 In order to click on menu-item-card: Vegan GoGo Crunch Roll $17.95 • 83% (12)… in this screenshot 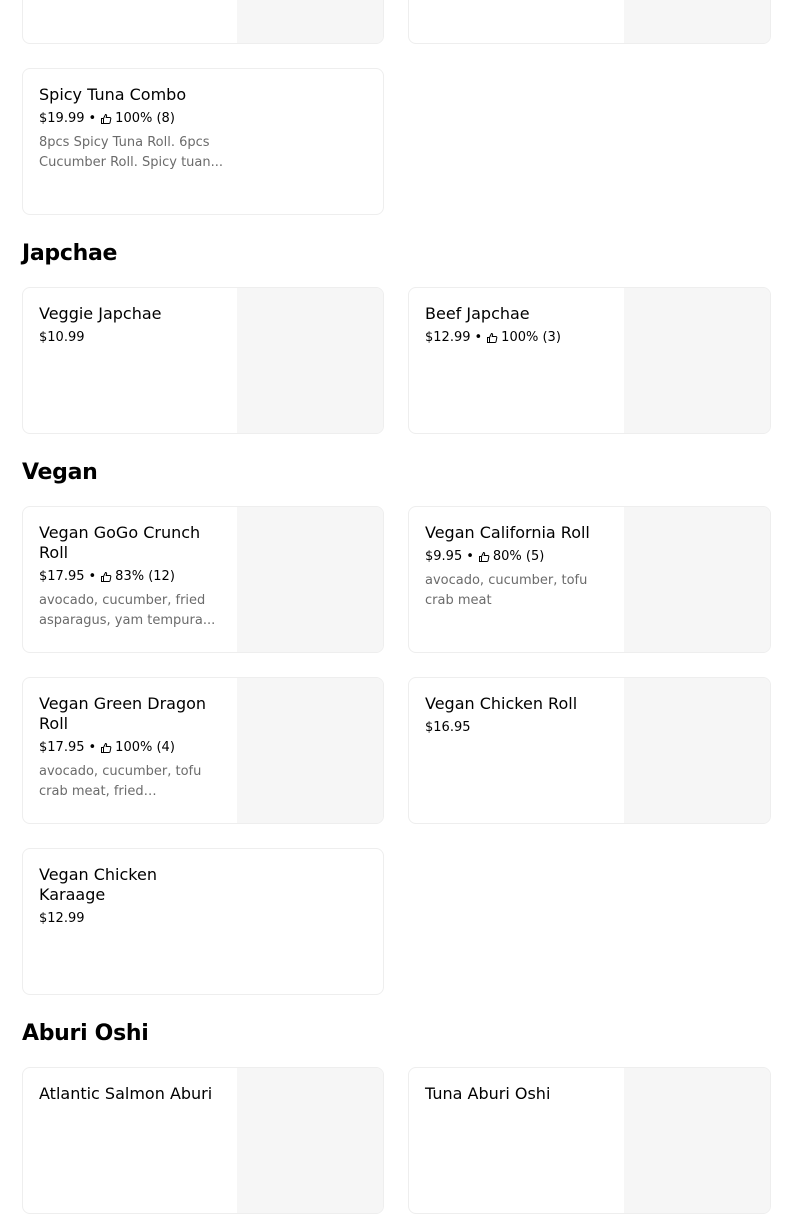, I will do `click(203, 579)`.